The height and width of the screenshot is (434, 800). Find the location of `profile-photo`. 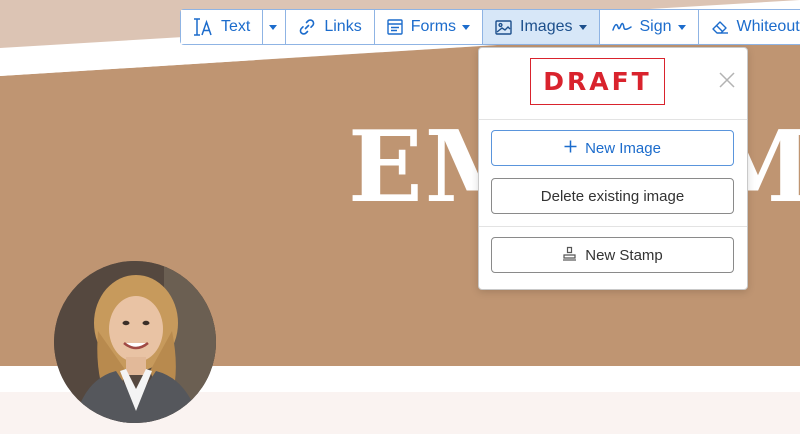

profile-photo is located at coordinates (135, 342).